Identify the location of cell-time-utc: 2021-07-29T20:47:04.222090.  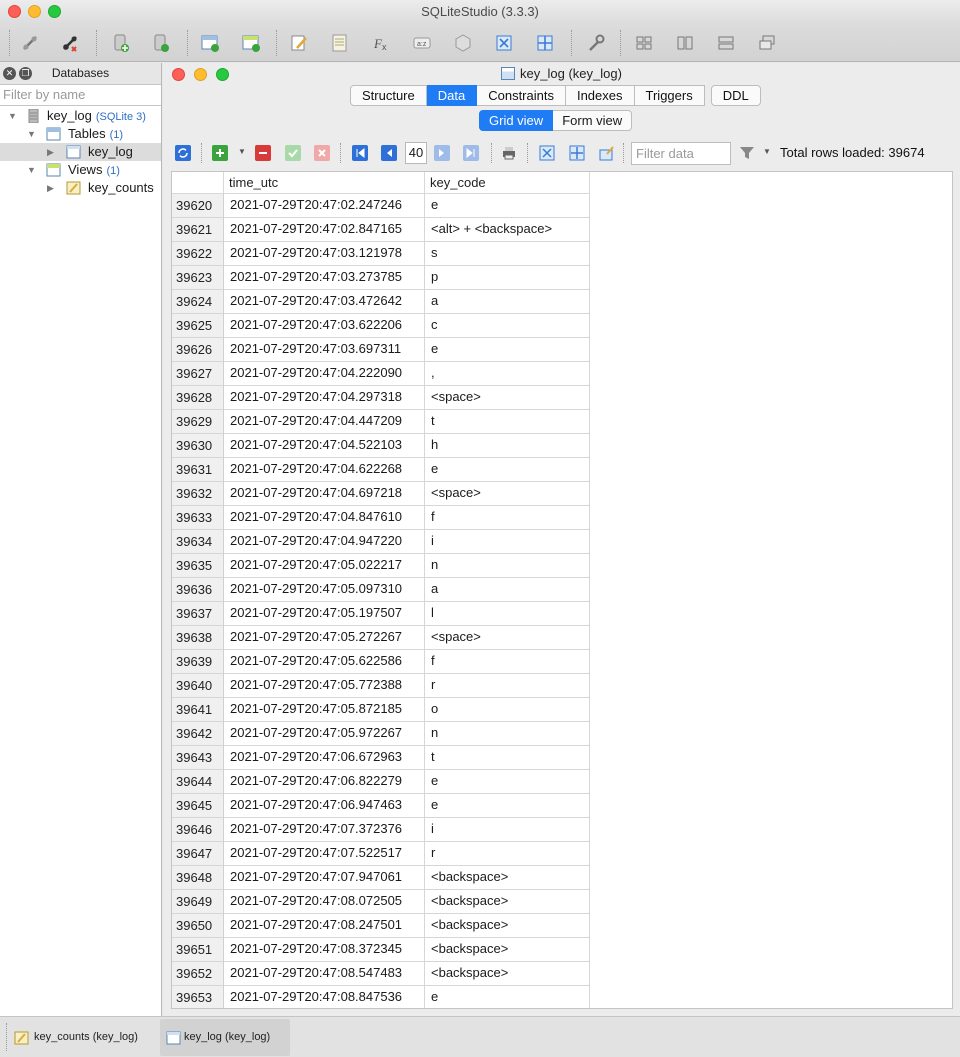
(324, 374).